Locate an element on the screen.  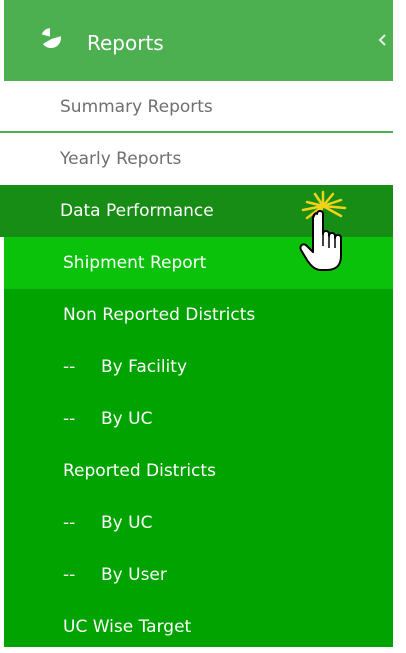
menu-item-label: Data Performance is located at coordinates (137, 211).